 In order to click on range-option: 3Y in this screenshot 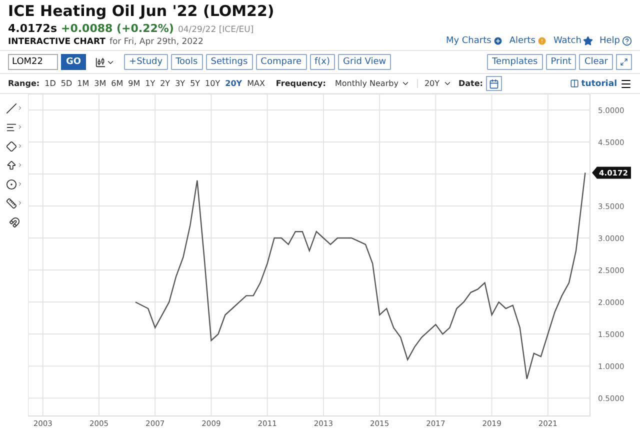, I will do `click(180, 83)`.